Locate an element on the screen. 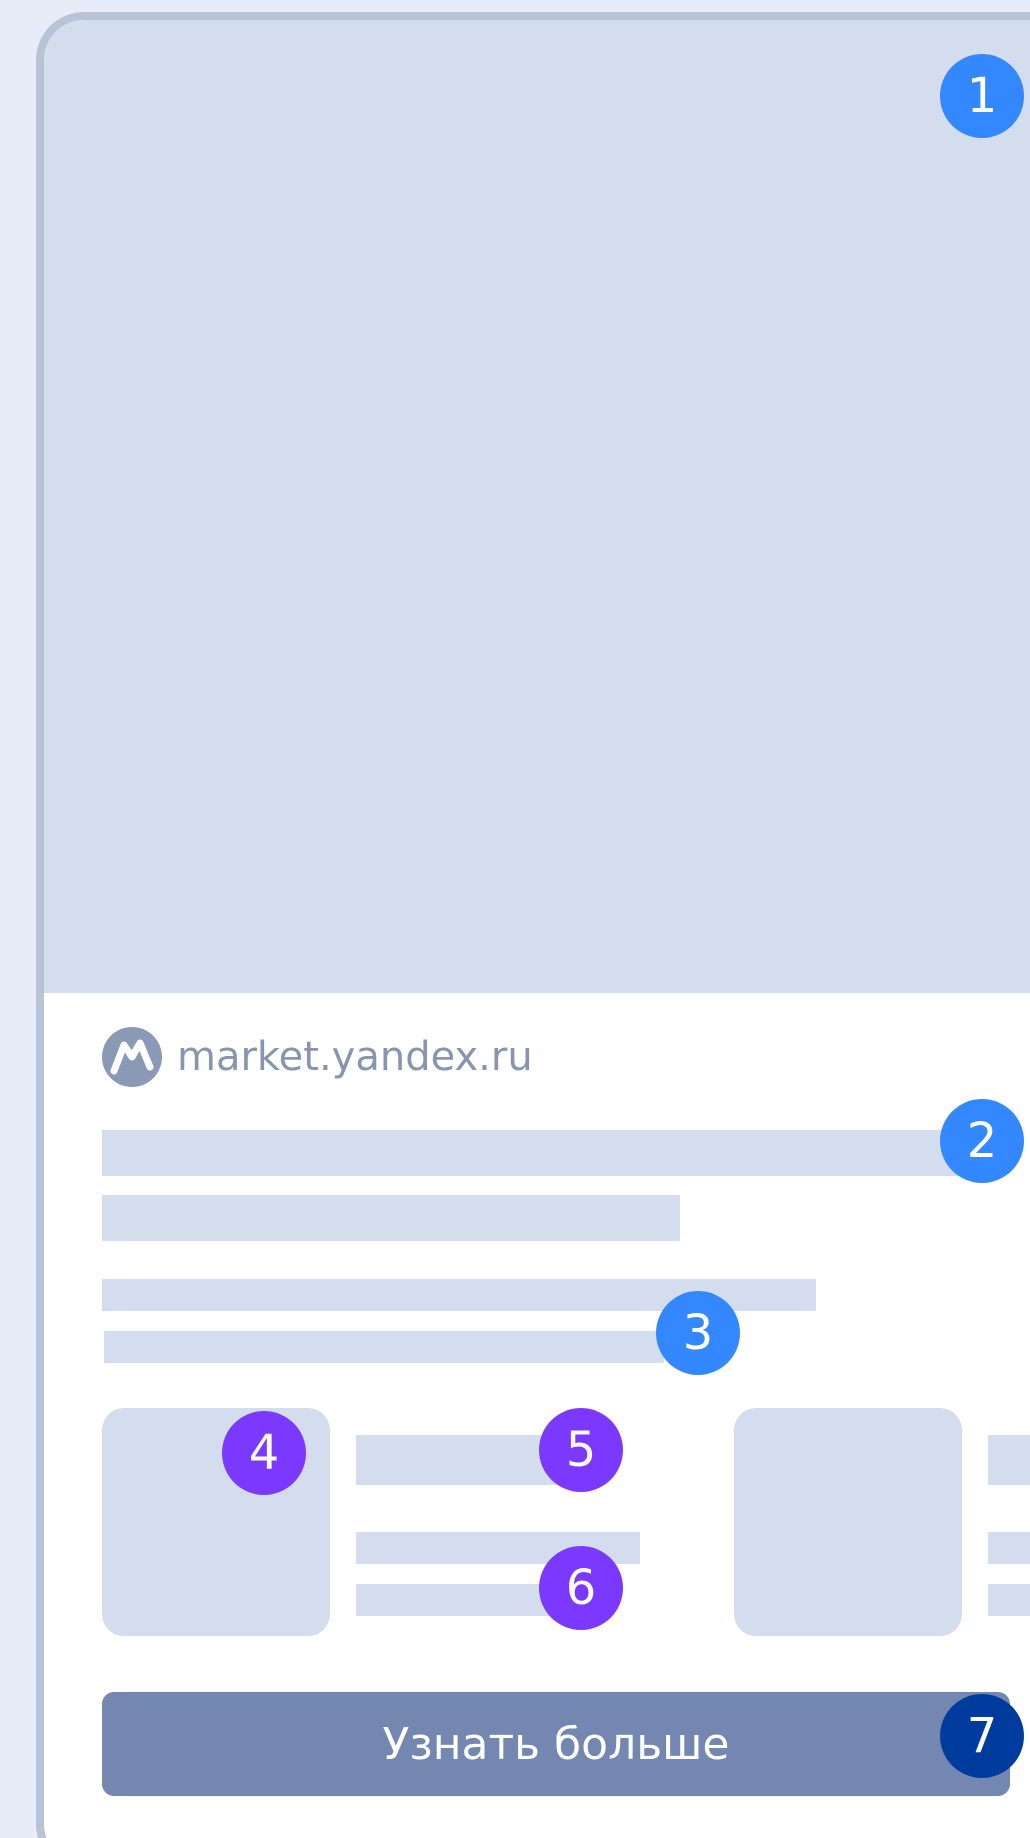  marker-badge-2: 2 is located at coordinates (982, 1141).